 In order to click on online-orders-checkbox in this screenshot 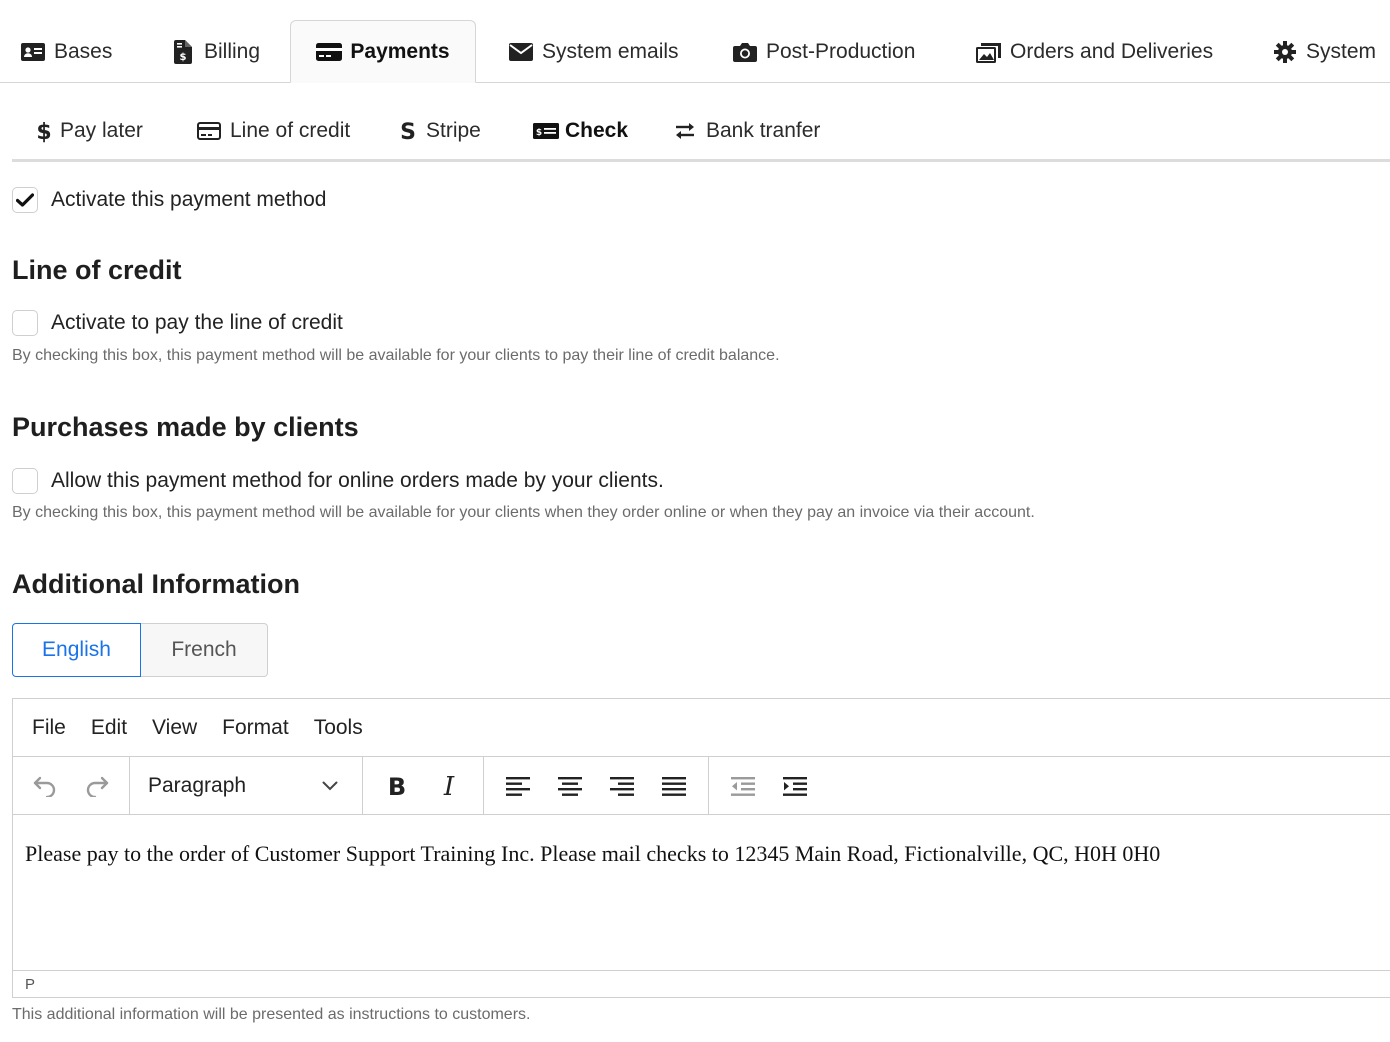, I will do `click(25, 481)`.